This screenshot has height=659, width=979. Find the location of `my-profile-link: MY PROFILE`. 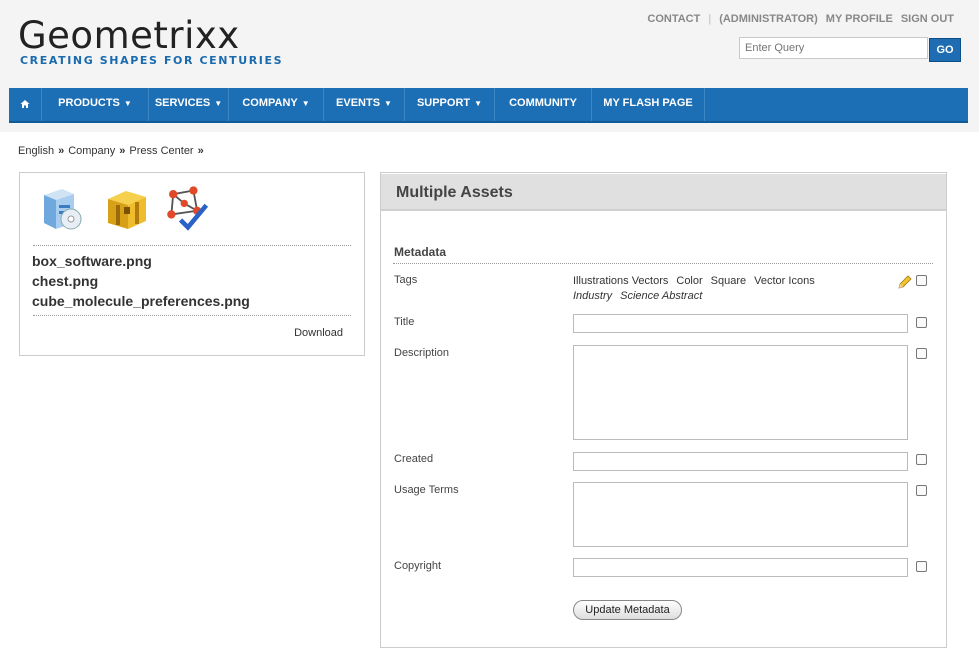

my-profile-link: MY PROFILE is located at coordinates (859, 19).